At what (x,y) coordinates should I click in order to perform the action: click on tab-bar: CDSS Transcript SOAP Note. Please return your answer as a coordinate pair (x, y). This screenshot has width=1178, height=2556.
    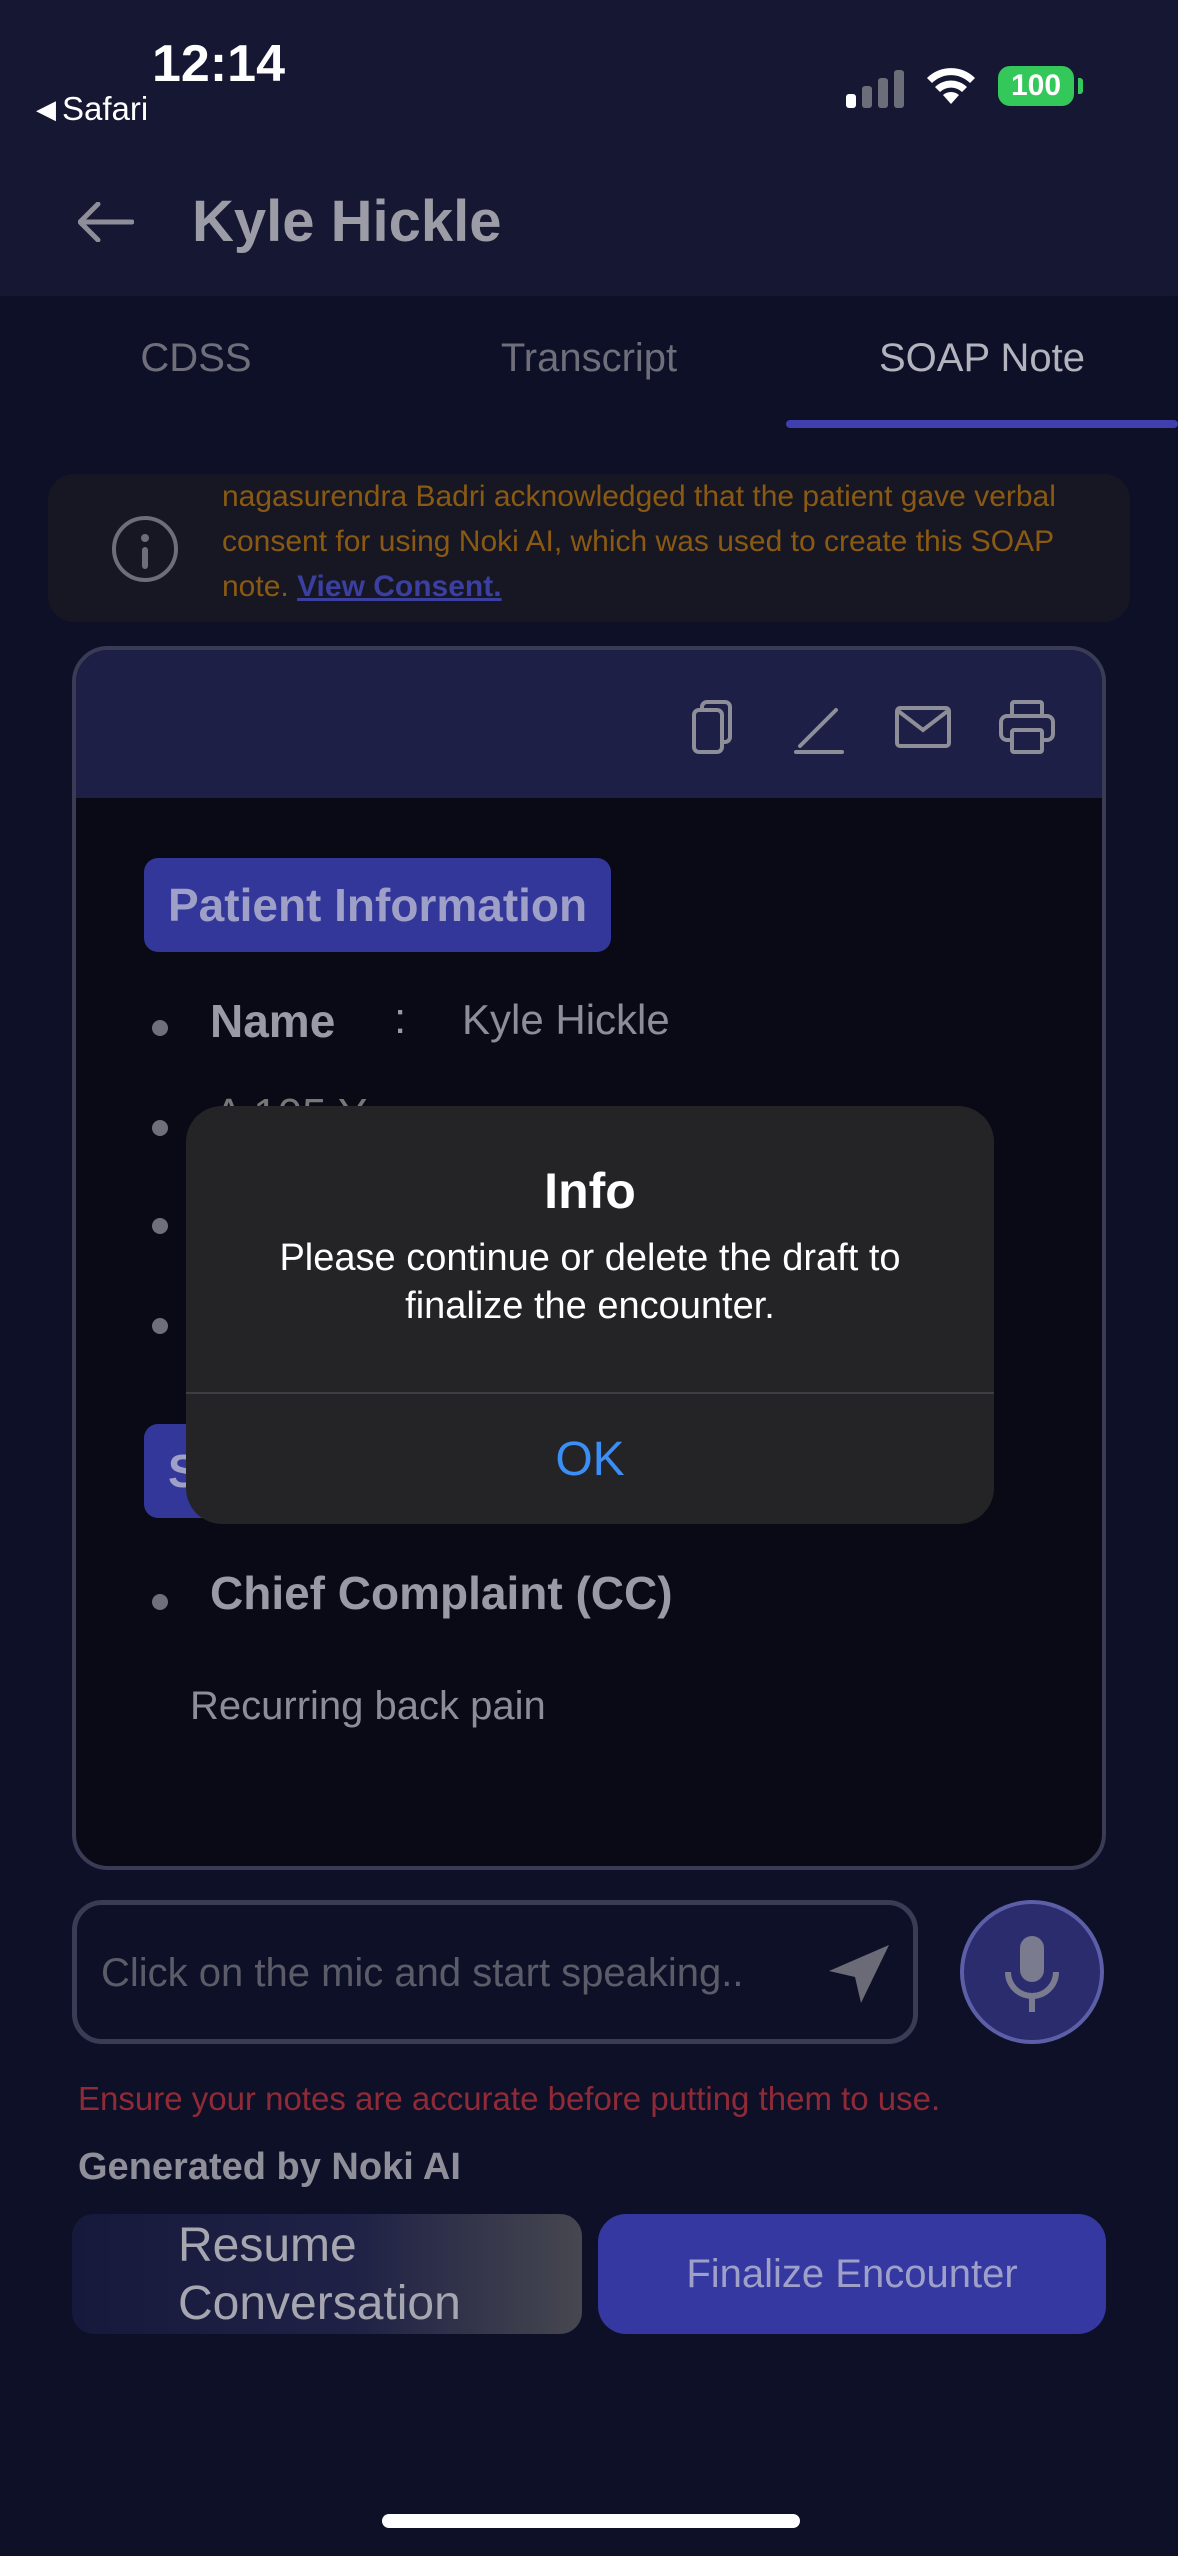
    Looking at the image, I should click on (589, 362).